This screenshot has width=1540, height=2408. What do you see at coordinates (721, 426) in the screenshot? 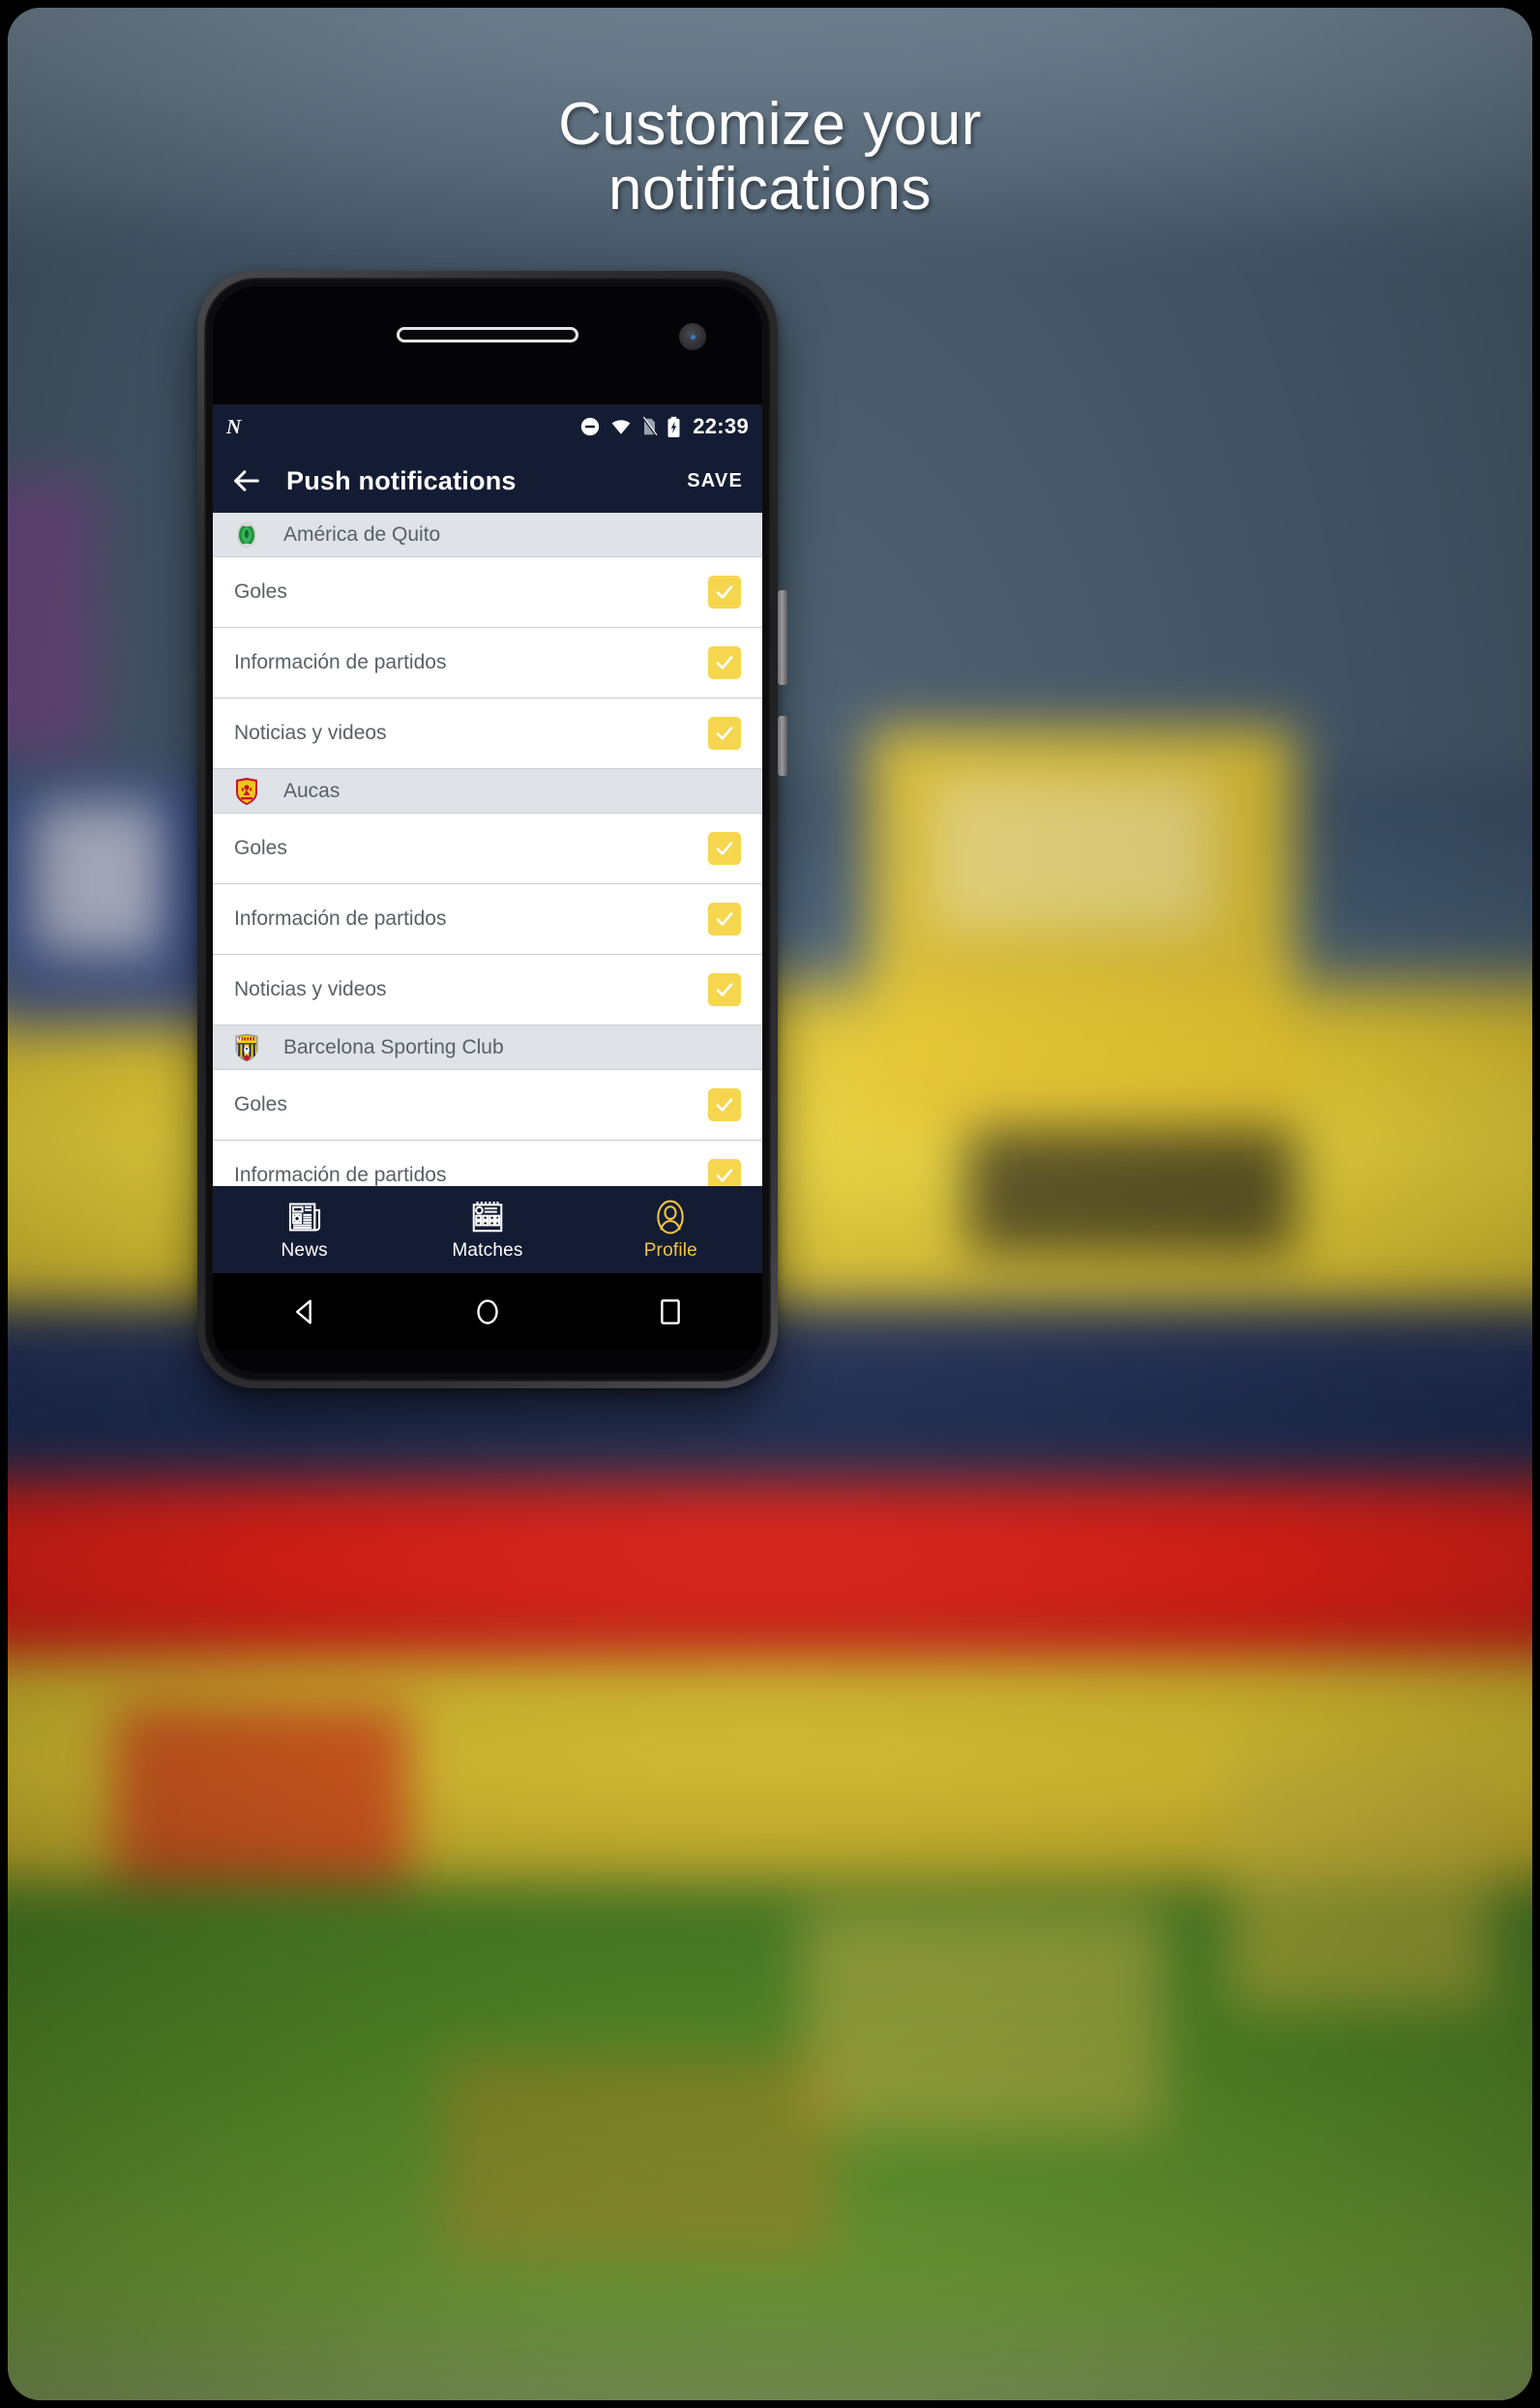
I see `status-bar-clock: 22:39` at bounding box center [721, 426].